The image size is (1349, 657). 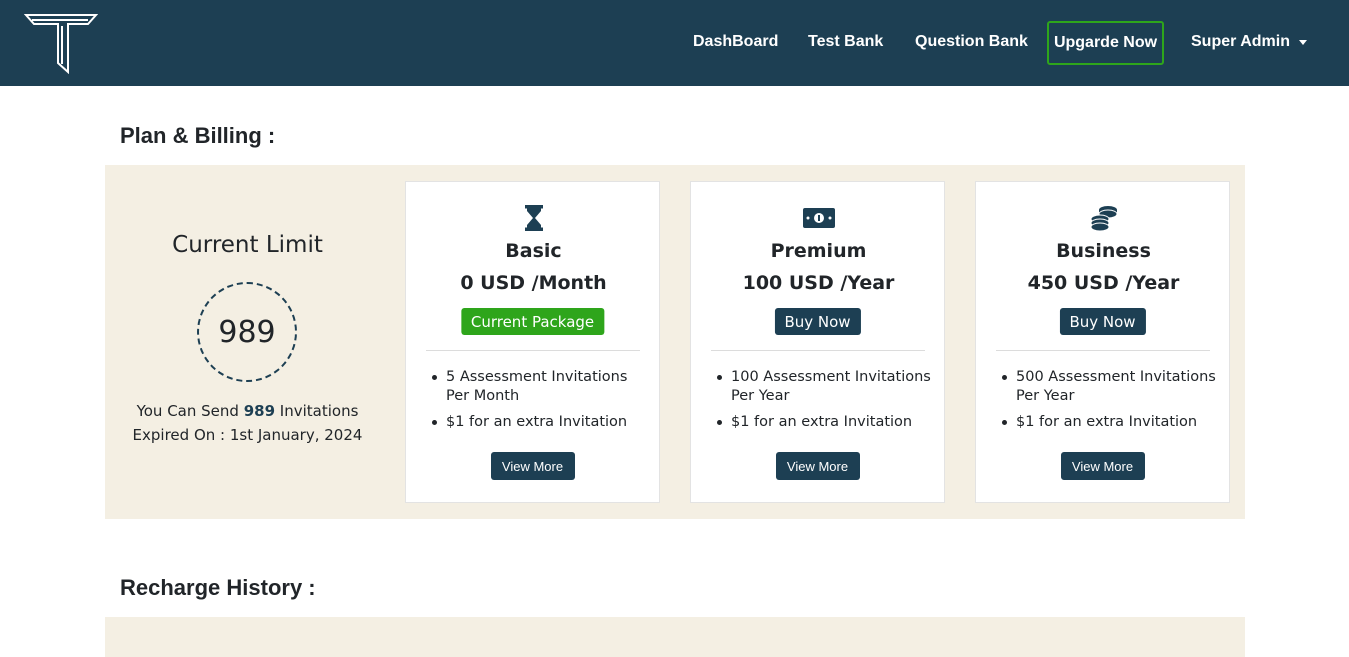 I want to click on upgrade-now-button: Upgarde Now, so click(x=1105, y=43).